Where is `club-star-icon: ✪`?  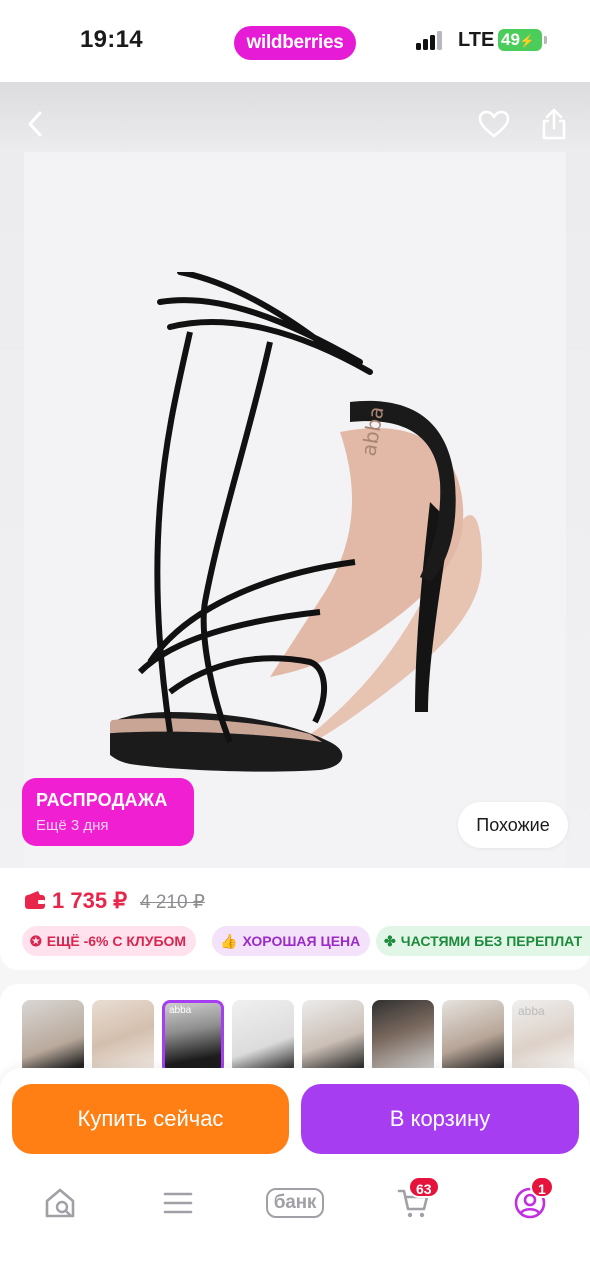
club-star-icon: ✪ is located at coordinates (36, 941).